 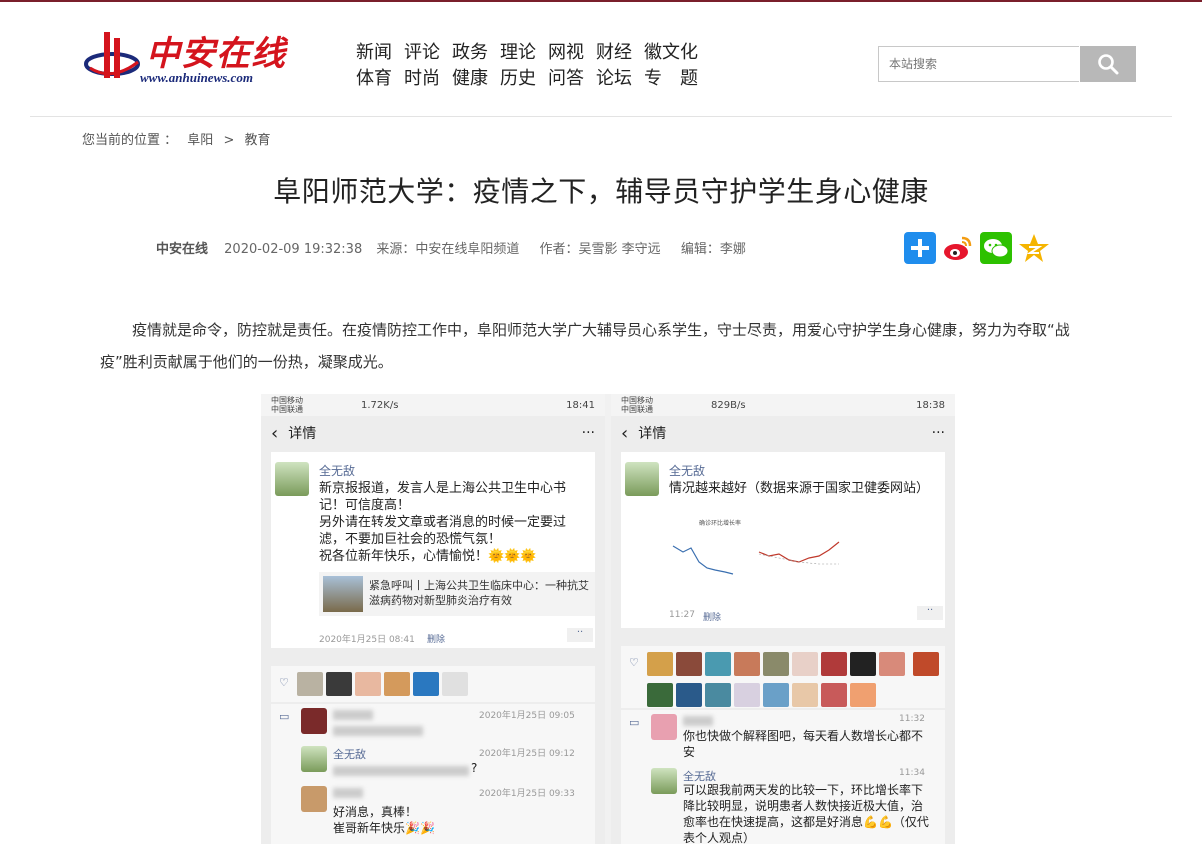 I want to click on like-heart-icon: ♡, so click(x=284, y=682).